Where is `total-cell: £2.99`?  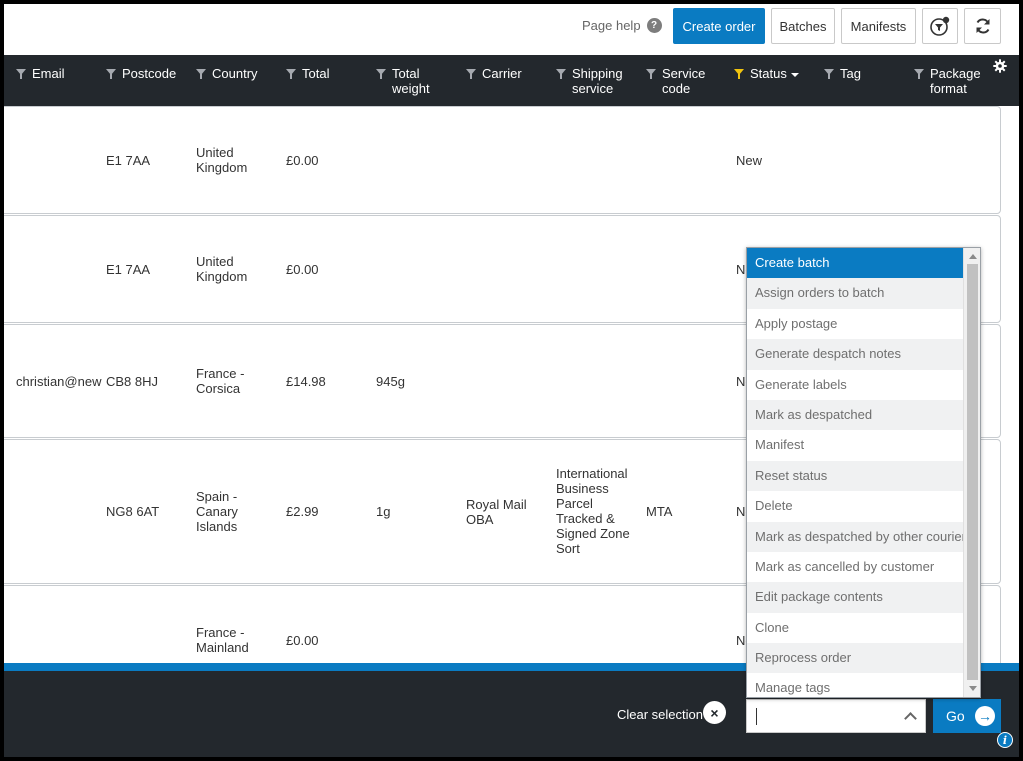
total-cell: £2.99 is located at coordinates (302, 511).